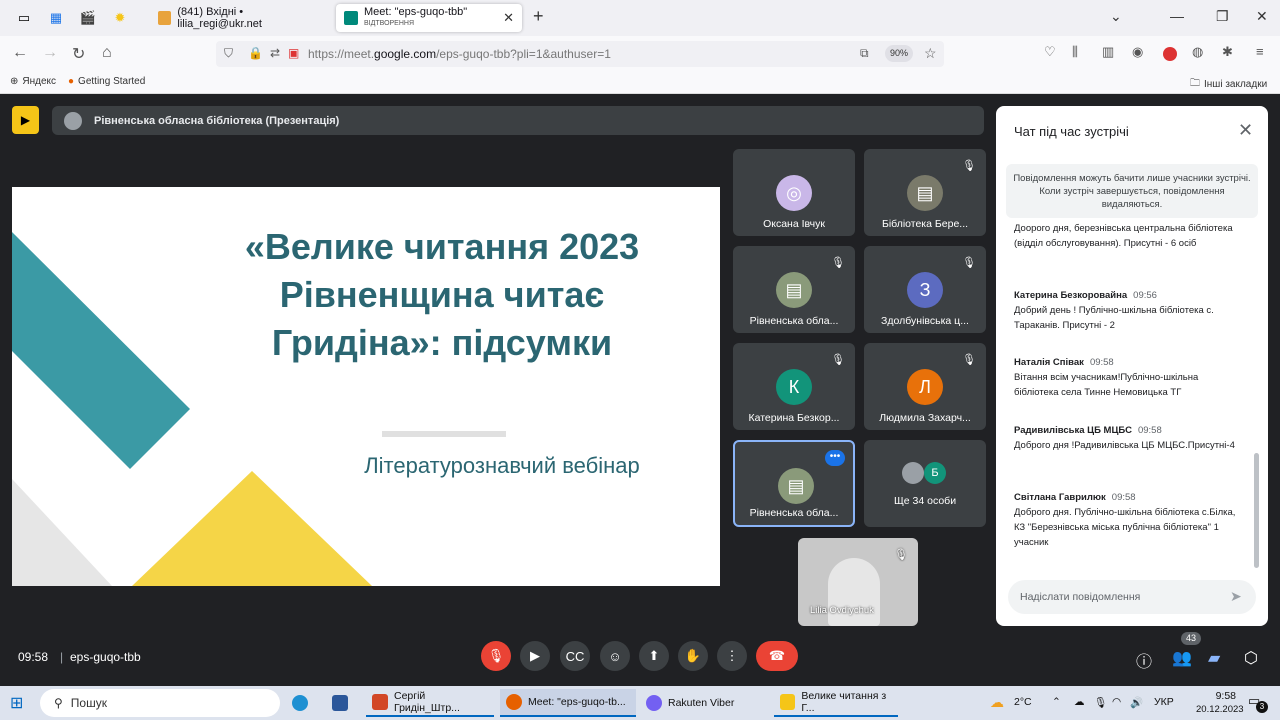 This screenshot has height=720, width=1280. I want to click on onedrive-icon: ☁, so click(1079, 702).